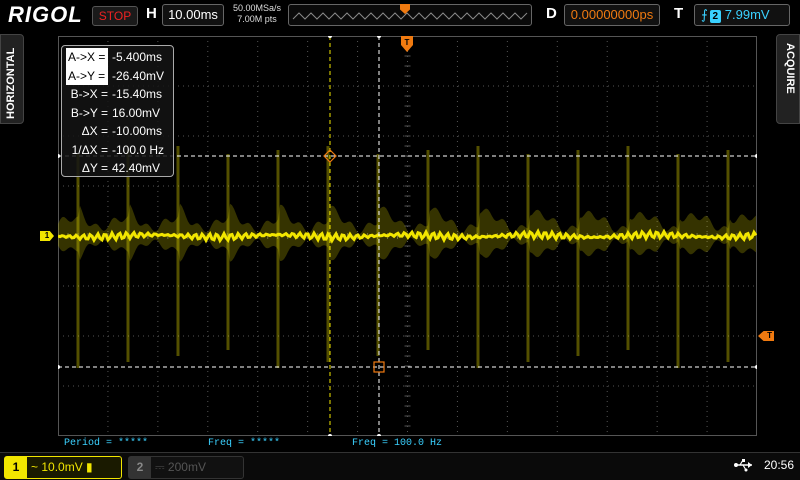 This screenshot has width=800, height=480. Describe the element at coordinates (106, 443) in the screenshot. I see `measurement-period: Period = *****` at that location.